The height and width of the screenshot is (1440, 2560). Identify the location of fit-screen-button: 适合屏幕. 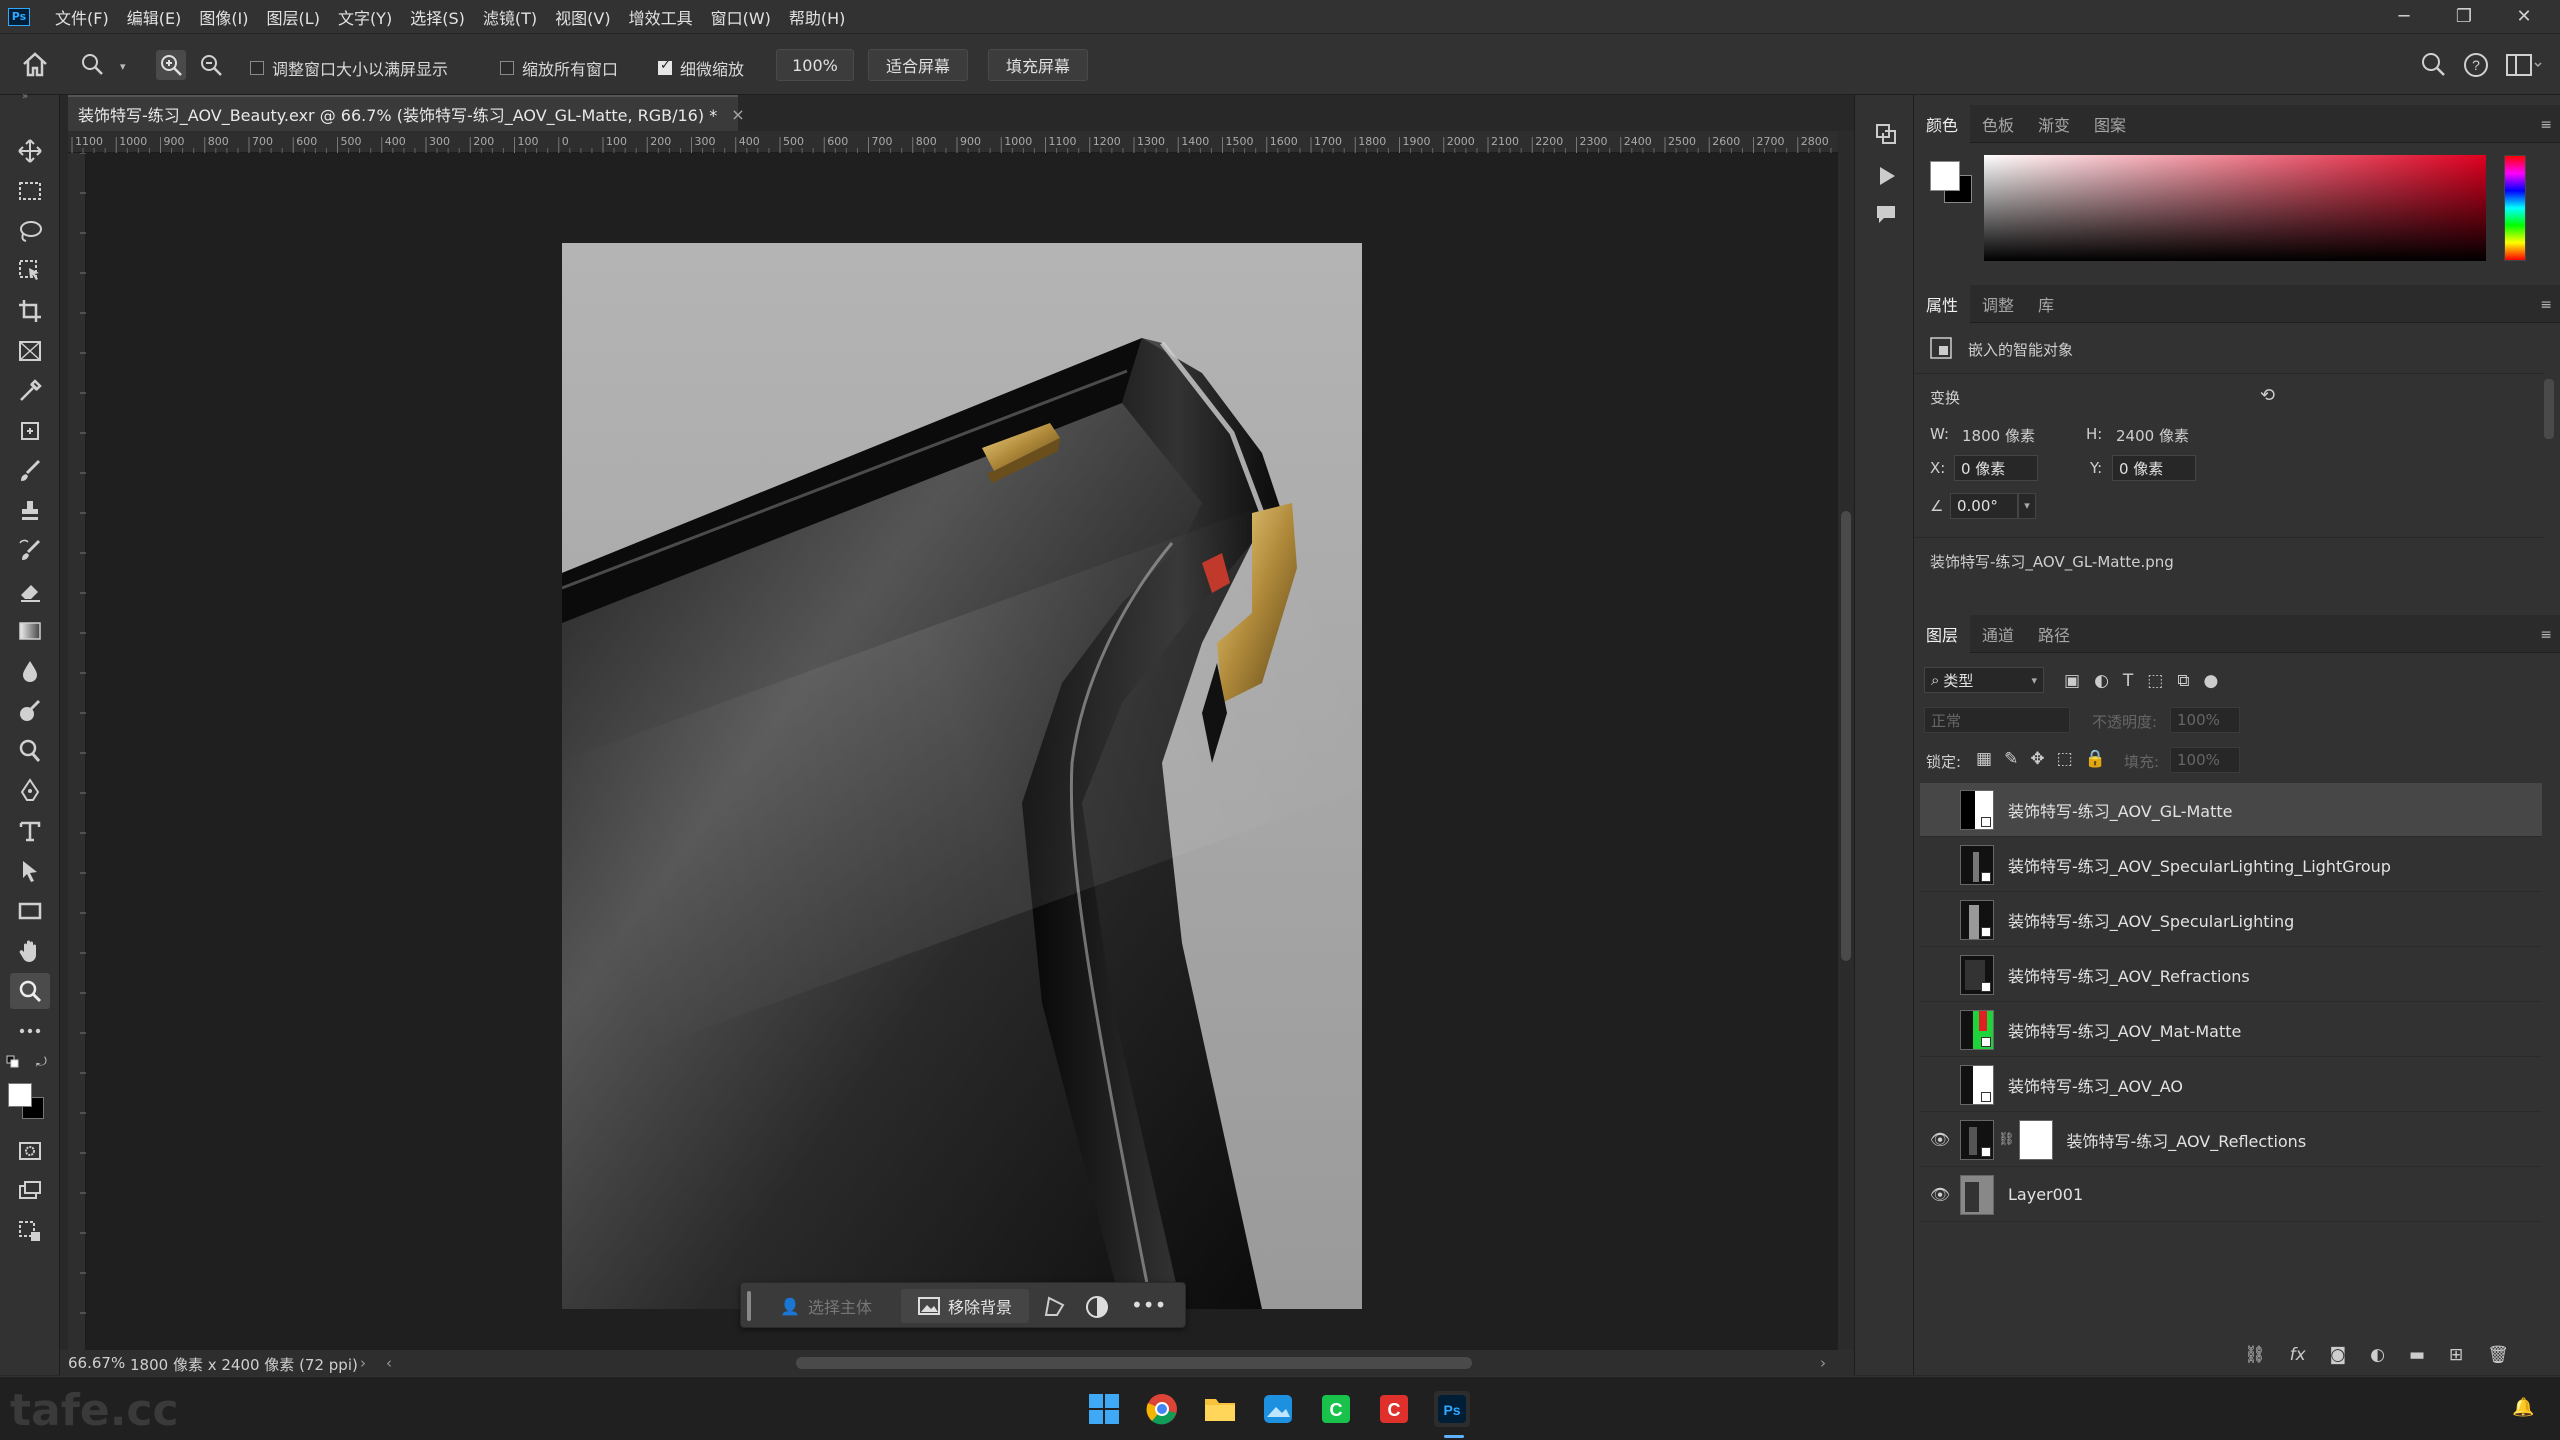
(918, 65).